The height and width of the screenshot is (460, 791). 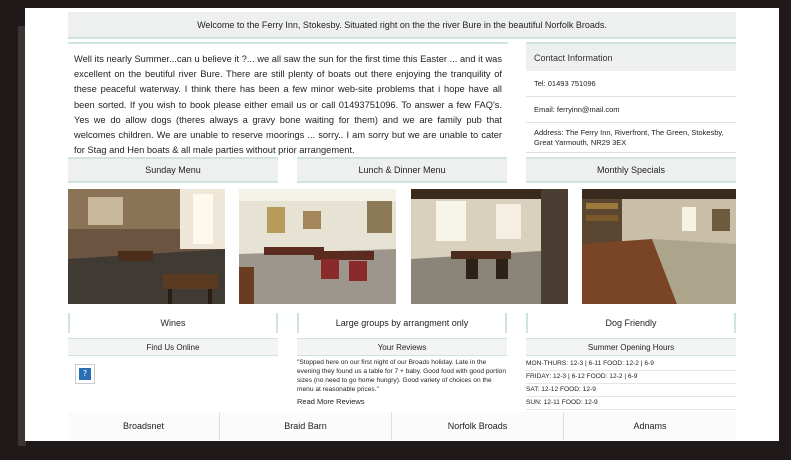 I want to click on contact-heading-text: Contact Information, so click(x=573, y=57).